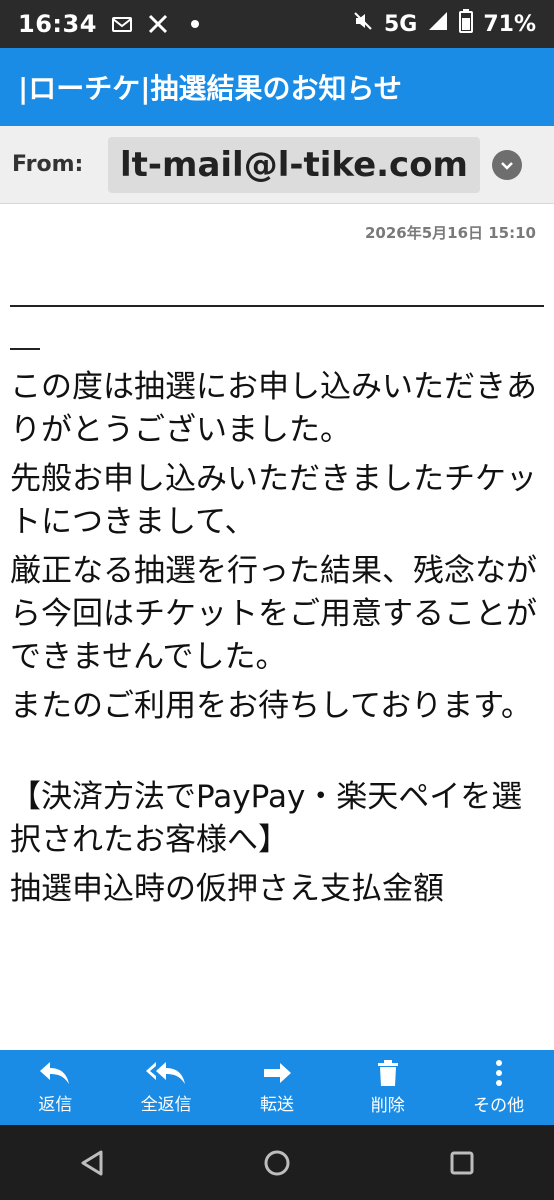 Image resolution: width=554 pixels, height=1200 pixels. Describe the element at coordinates (194, 24) in the screenshot. I see `notification-dot-icon` at that location.